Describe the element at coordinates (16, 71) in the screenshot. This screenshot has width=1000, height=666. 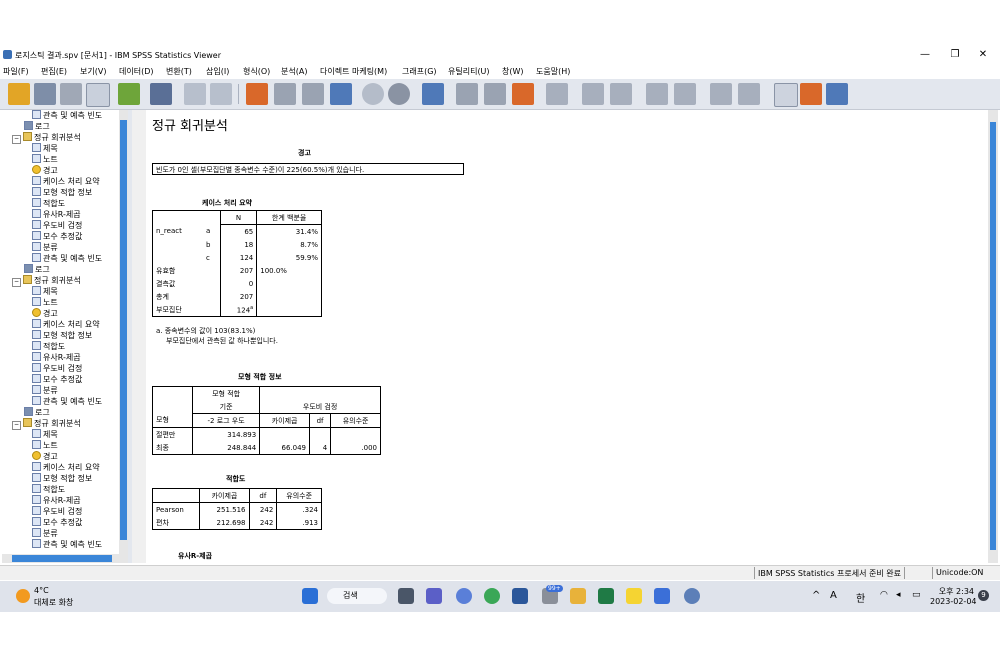
I see `menu-file: 파일(F)` at that location.